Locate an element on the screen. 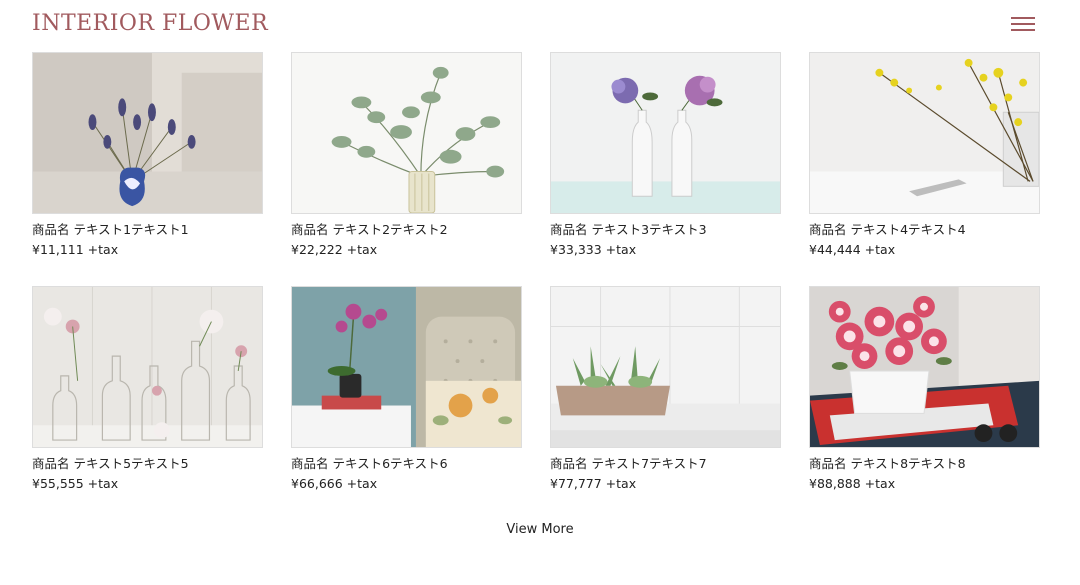  view-more-container: View More is located at coordinates (540, 530).